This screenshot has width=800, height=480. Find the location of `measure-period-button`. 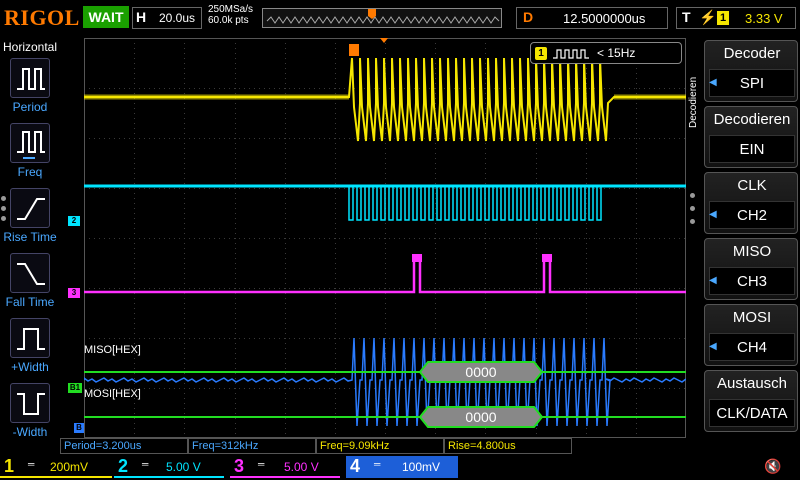

measure-period-button is located at coordinates (30, 78).